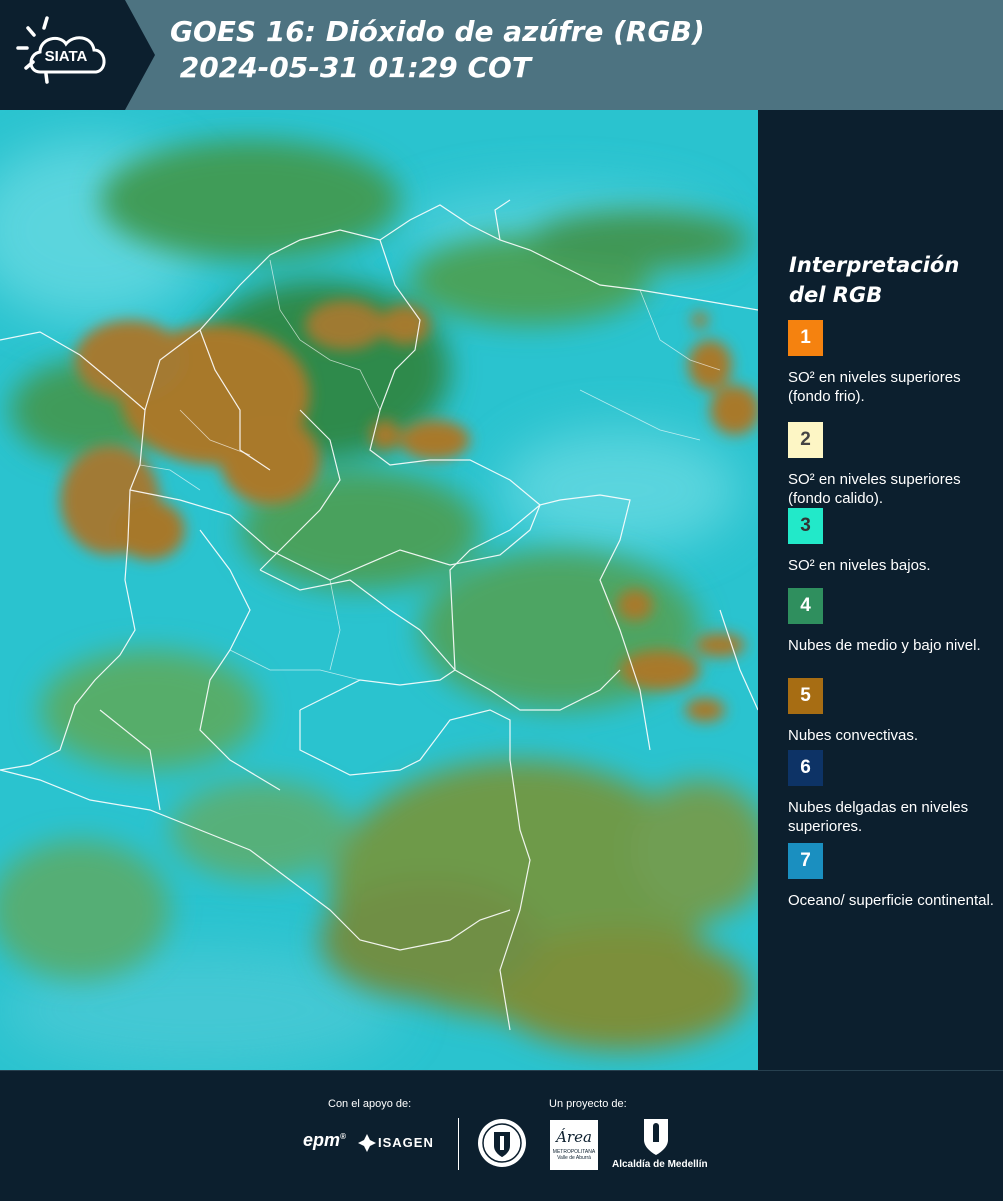  Describe the element at coordinates (805, 768) in the screenshot. I see `legend-swatch: 6` at that location.